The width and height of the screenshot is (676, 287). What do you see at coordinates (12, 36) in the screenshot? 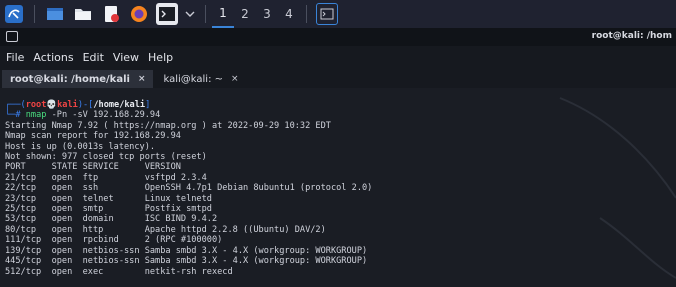
I see `terminal-window-icon` at bounding box center [12, 36].